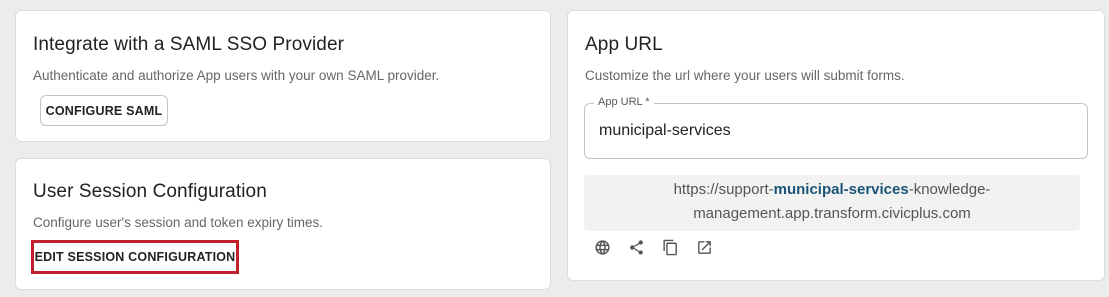 This screenshot has height=297, width=1109. I want to click on app-url-field-label: App URL *, so click(624, 102).